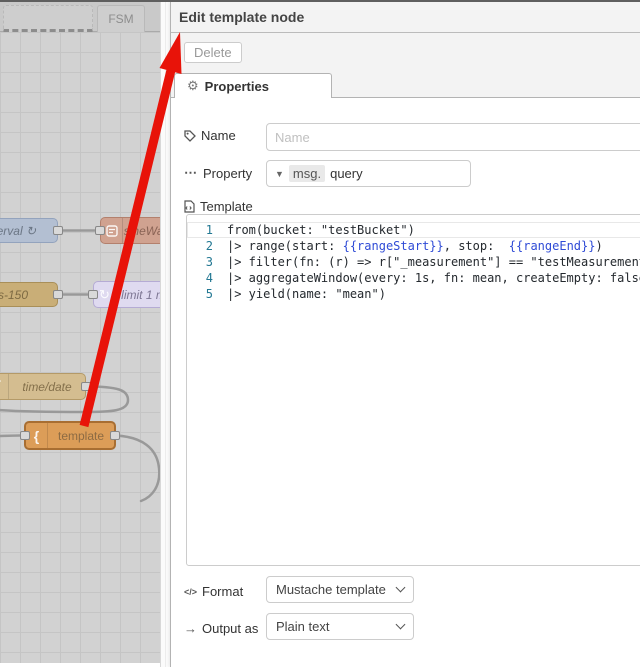  Describe the element at coordinates (340, 626) in the screenshot. I see `output-as-select: Plain text` at that location.